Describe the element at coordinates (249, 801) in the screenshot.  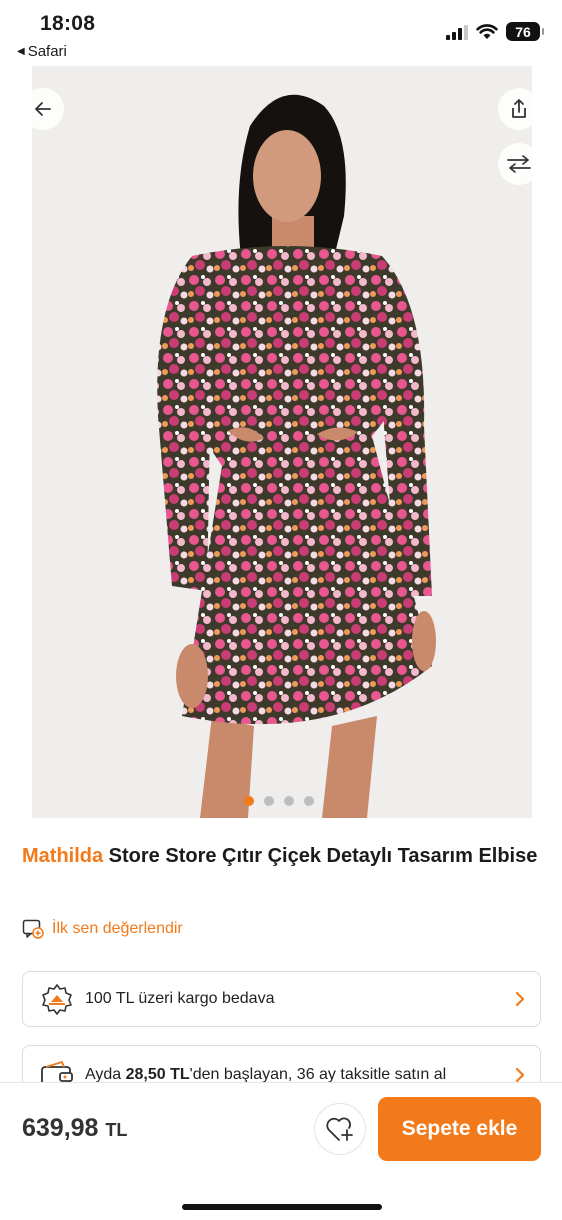
I see `pagination-dot-active` at that location.